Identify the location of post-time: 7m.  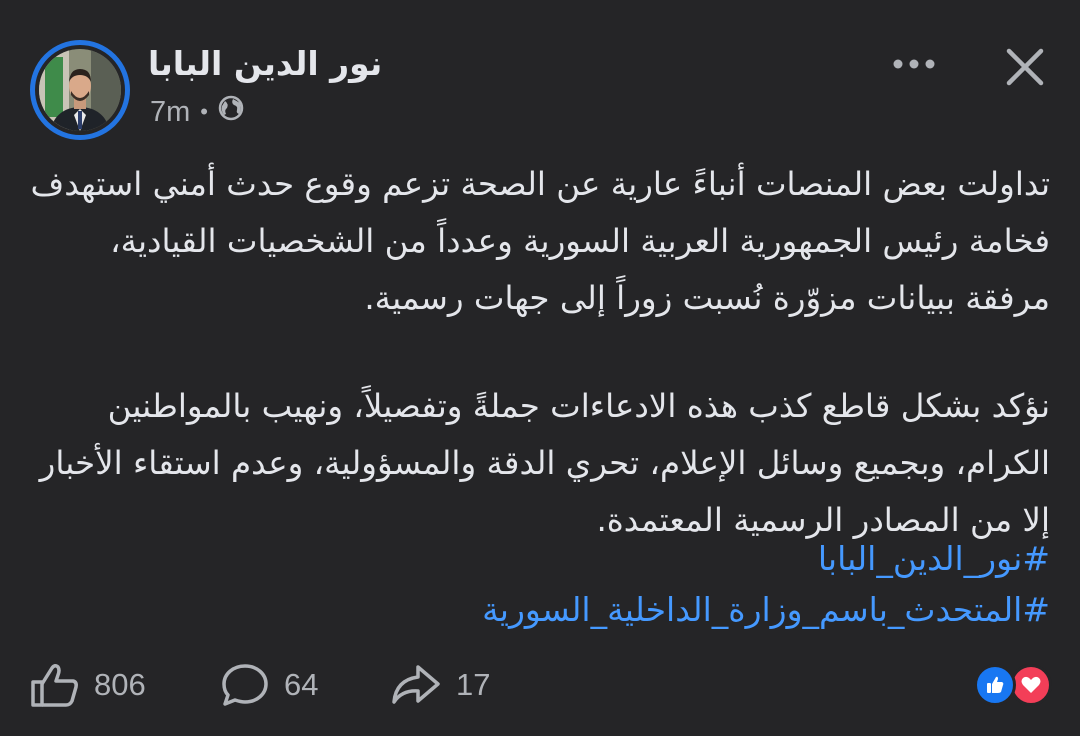
(170, 112).